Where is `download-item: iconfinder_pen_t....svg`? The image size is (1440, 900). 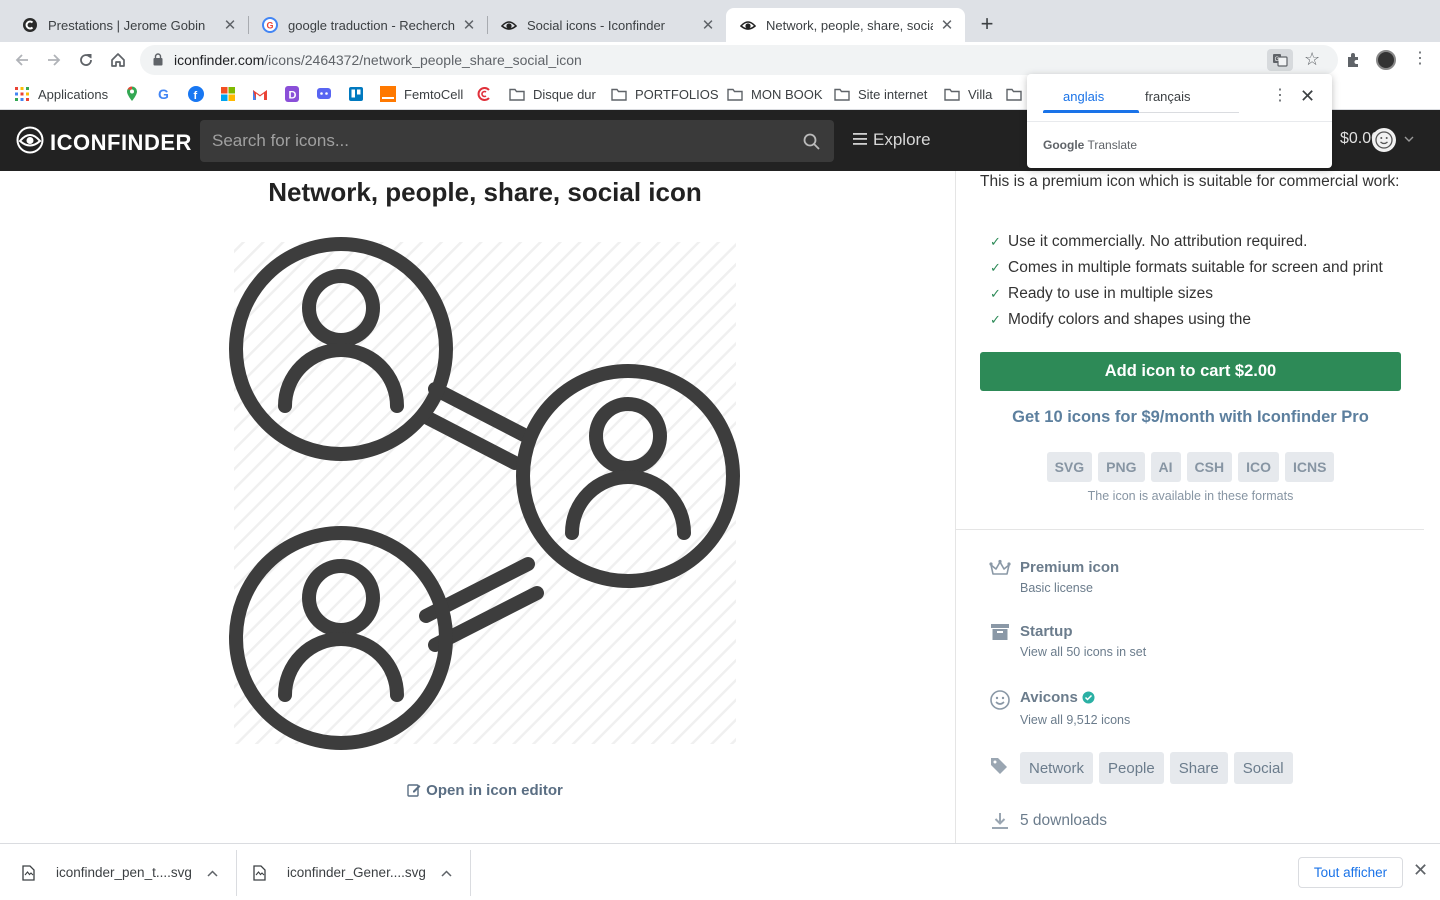 download-item: iconfinder_pen_t....svg is located at coordinates (127, 872).